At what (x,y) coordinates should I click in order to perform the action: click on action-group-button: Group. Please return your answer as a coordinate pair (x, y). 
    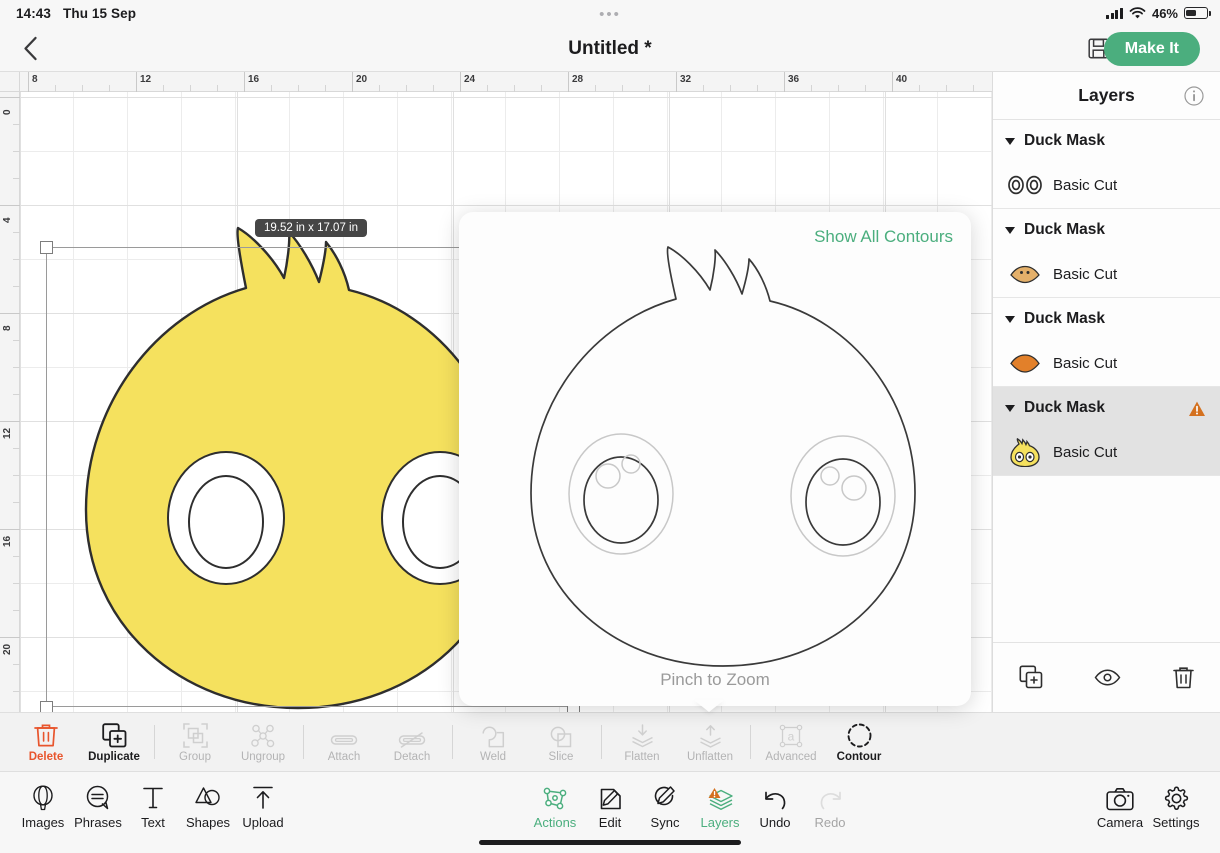
    Looking at the image, I should click on (195, 742).